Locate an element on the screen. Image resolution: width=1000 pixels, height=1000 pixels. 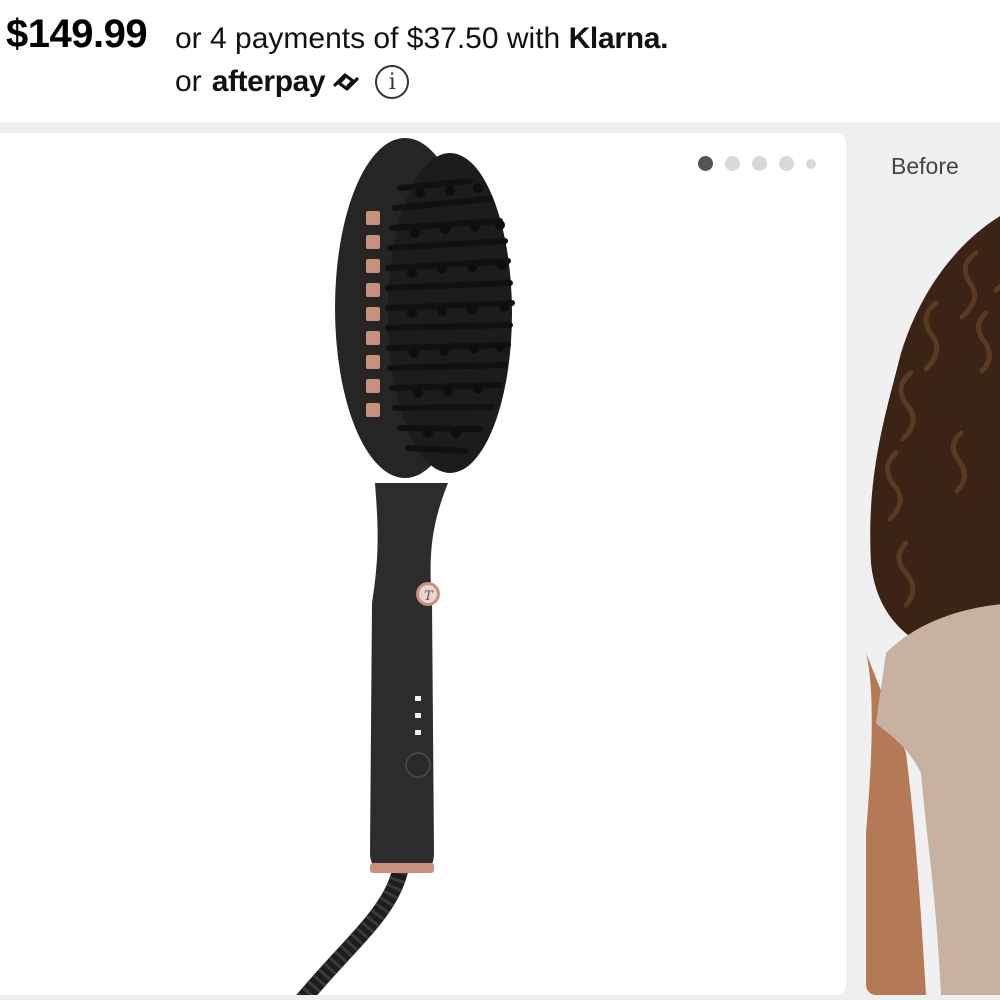
afterpay-arrows-icon is located at coordinates (346, 82).